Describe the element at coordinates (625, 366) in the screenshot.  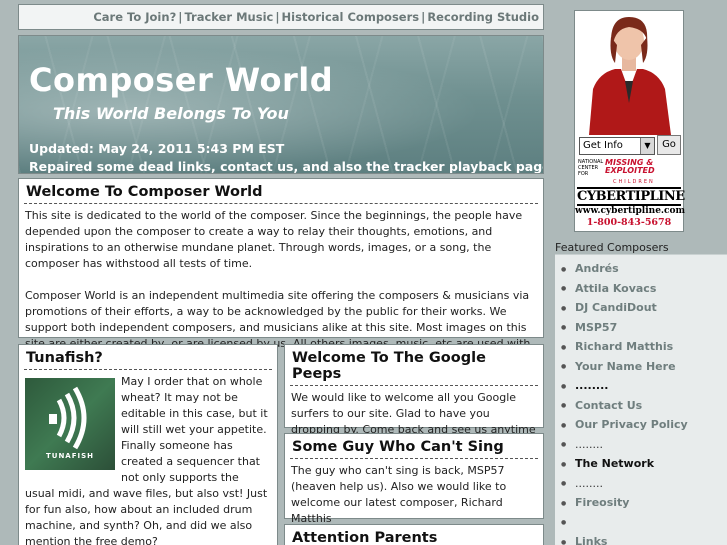
I see `sidebar-link: Your Name Here` at that location.